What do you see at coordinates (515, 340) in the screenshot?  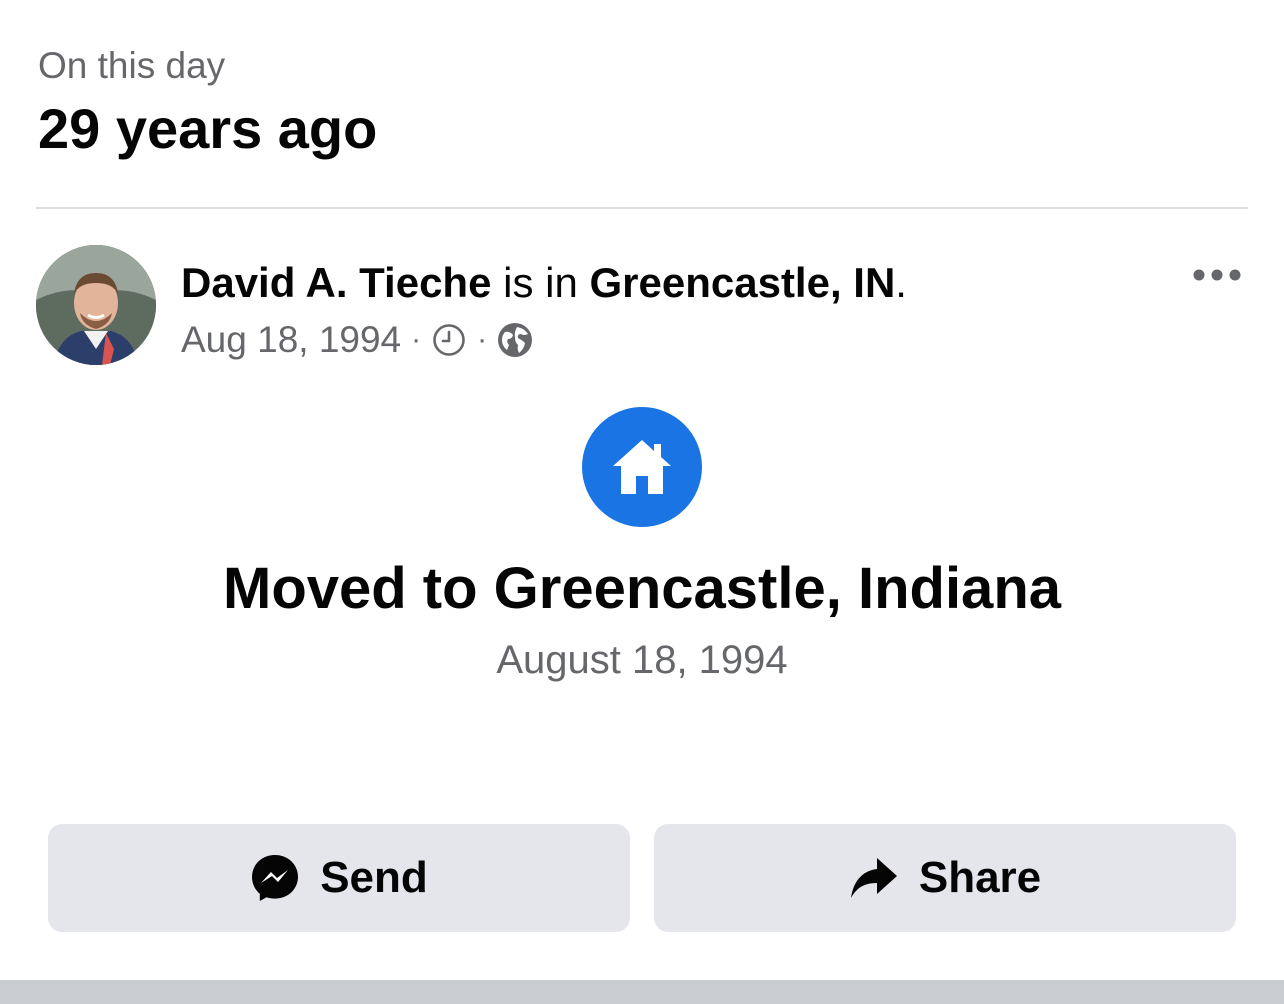 I see `globe-icon` at bounding box center [515, 340].